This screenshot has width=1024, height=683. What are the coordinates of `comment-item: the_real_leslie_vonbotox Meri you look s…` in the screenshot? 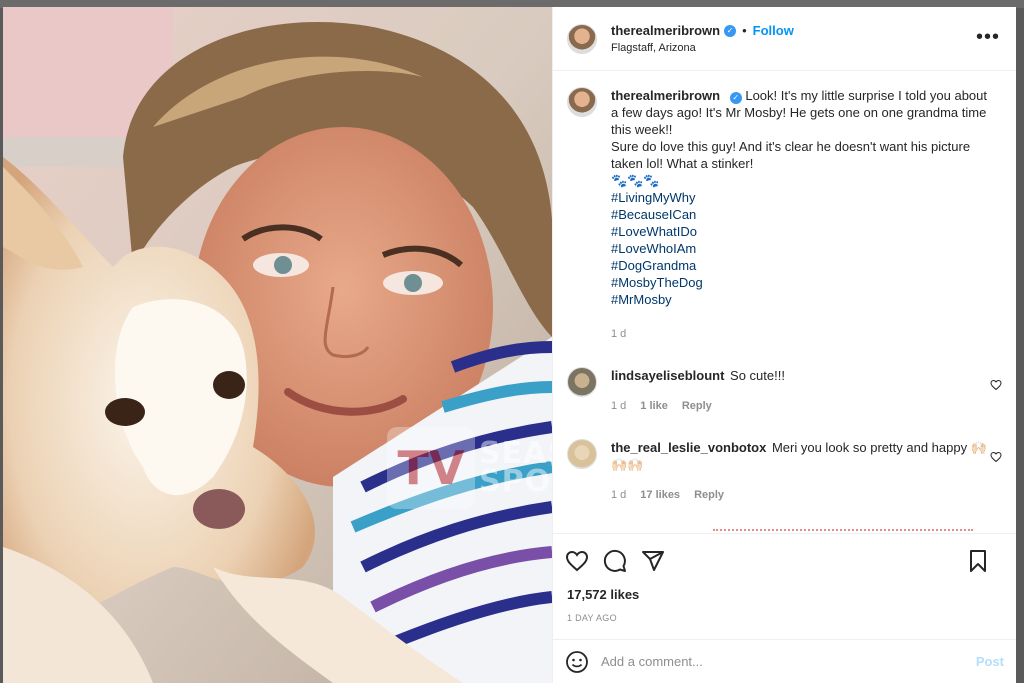 It's located at (784, 471).